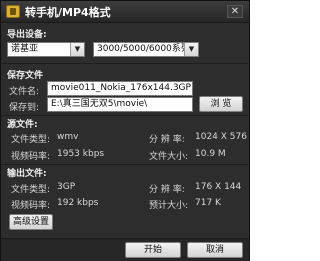 The height and width of the screenshot is (261, 320). I want to click on close-button: ✕, so click(235, 11).